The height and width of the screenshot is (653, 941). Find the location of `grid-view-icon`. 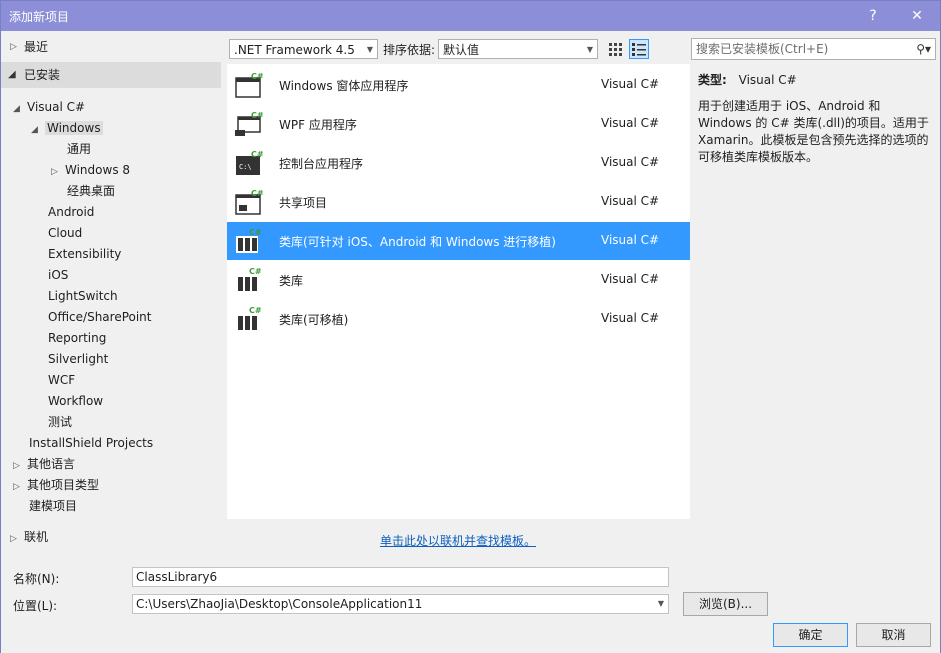

grid-view-icon is located at coordinates (615, 49).